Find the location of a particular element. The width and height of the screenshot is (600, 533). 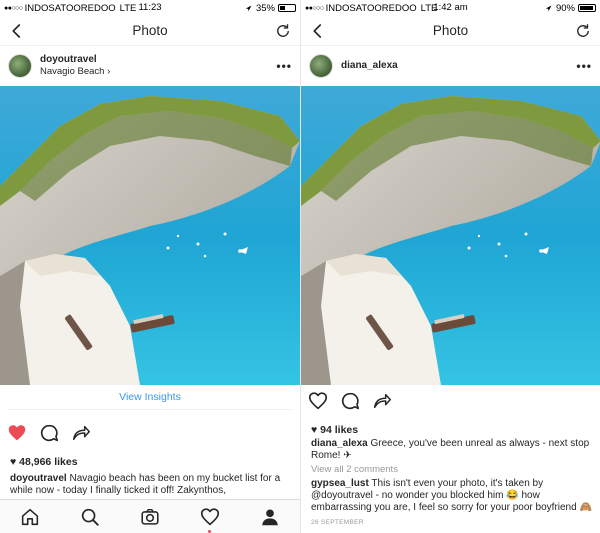

caption-username: doyoutravel is located at coordinates (38, 478).